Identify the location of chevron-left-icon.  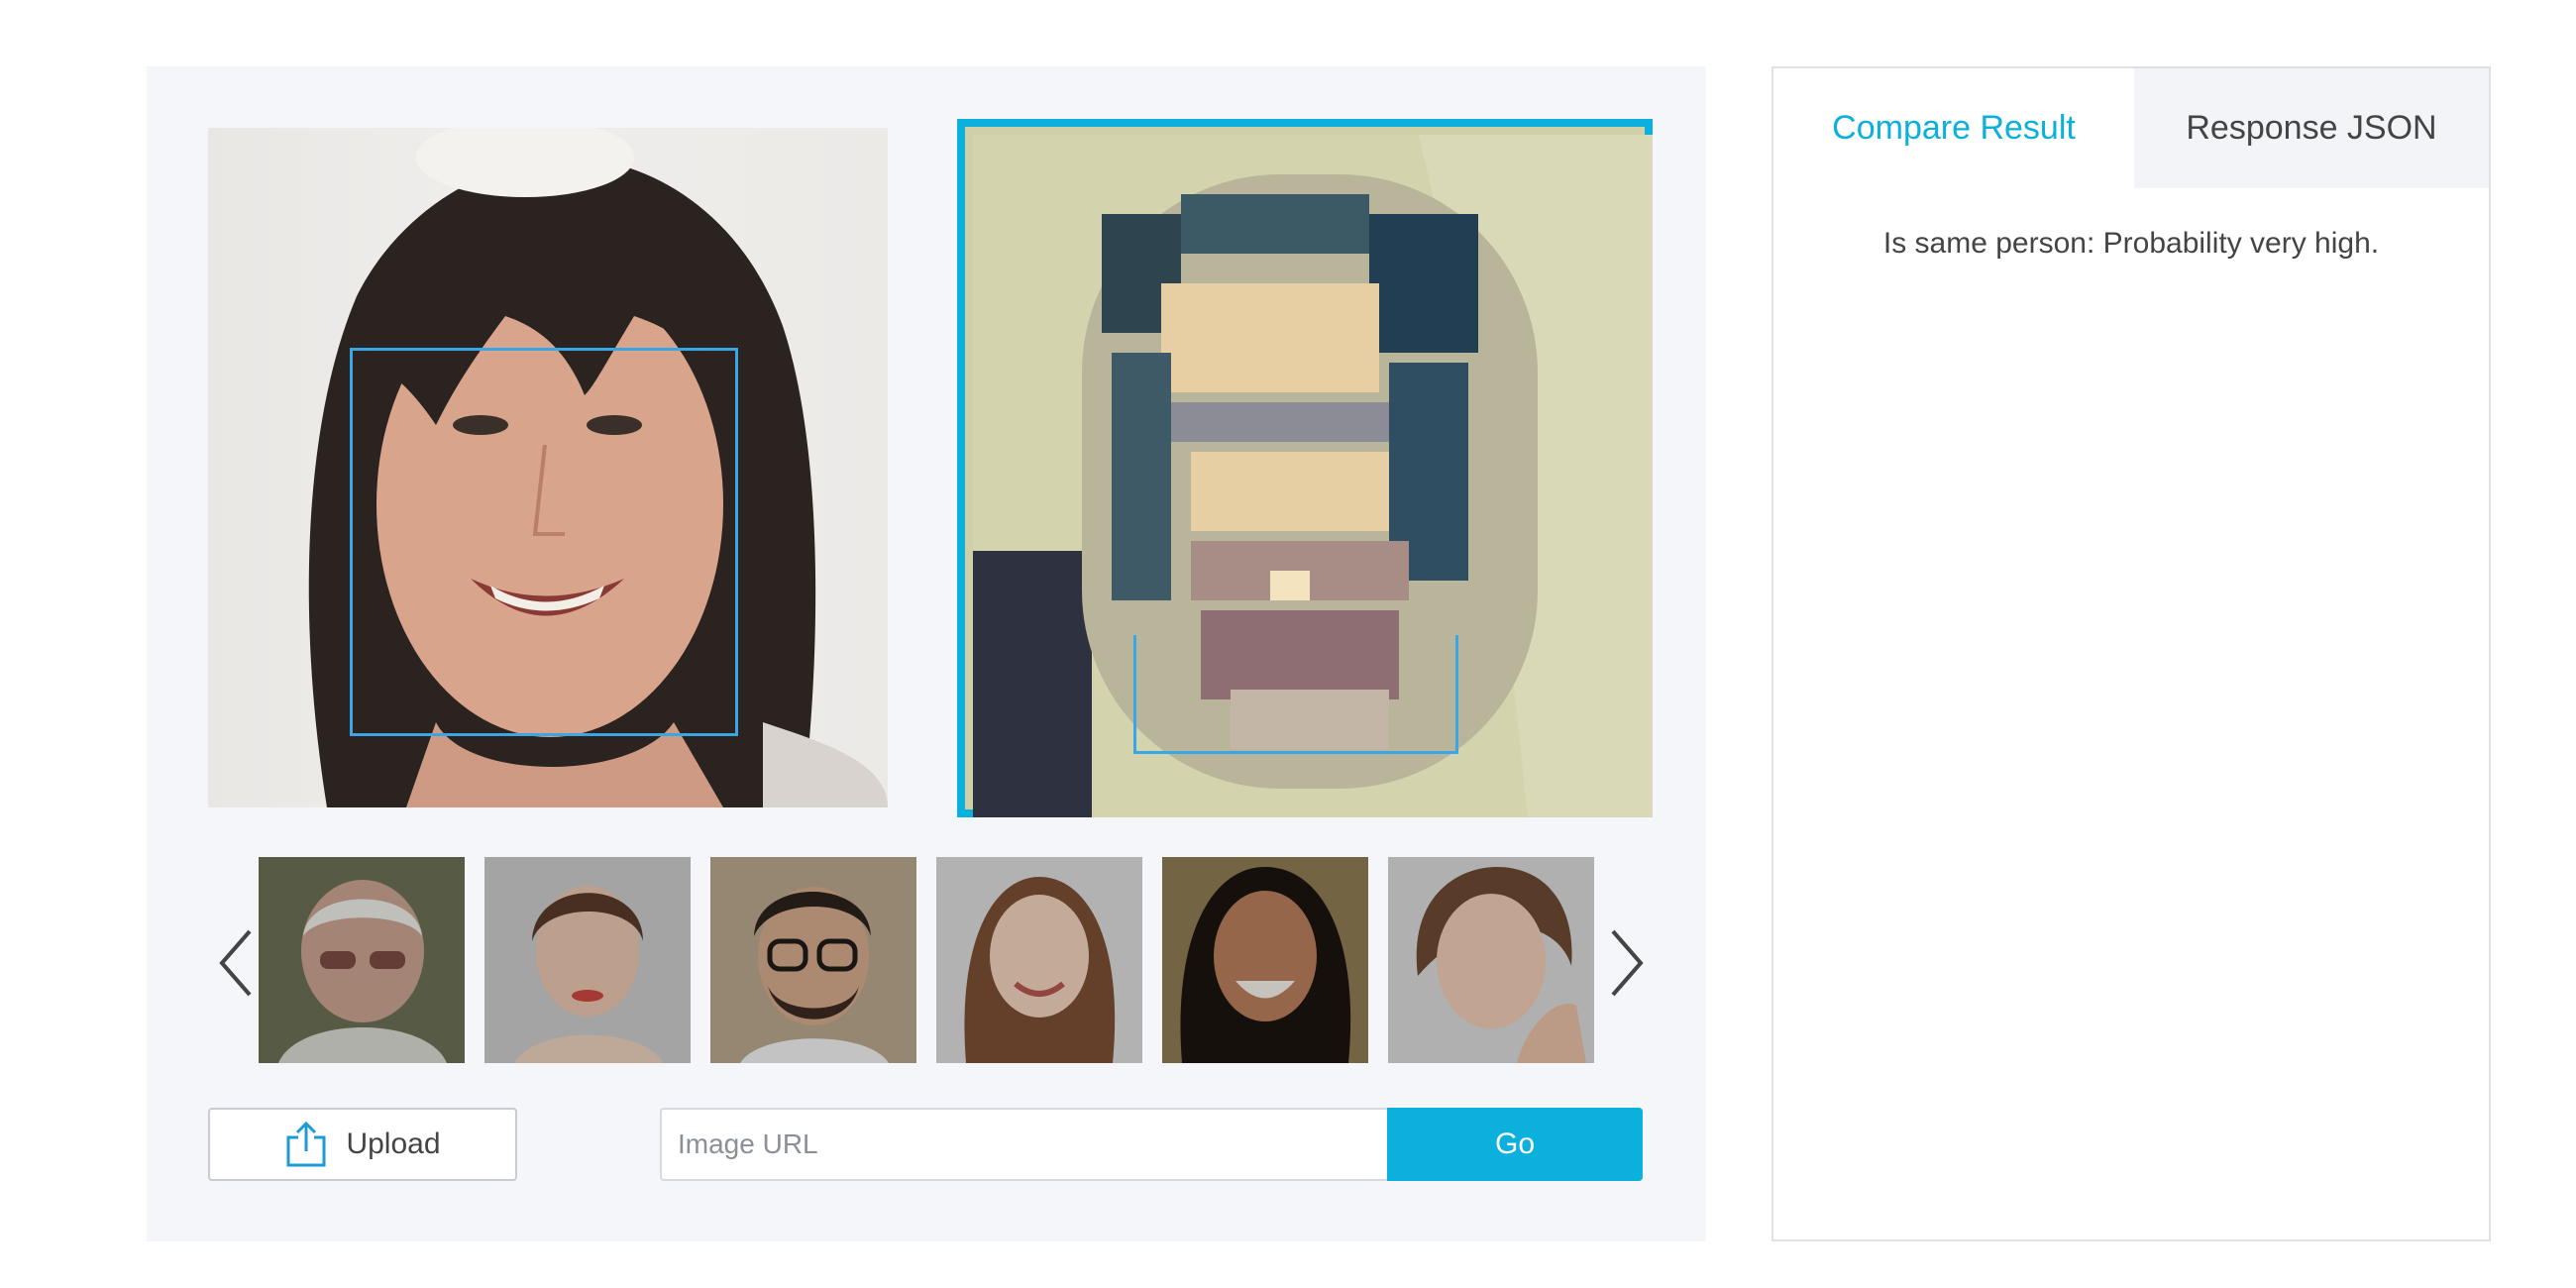
(236, 963).